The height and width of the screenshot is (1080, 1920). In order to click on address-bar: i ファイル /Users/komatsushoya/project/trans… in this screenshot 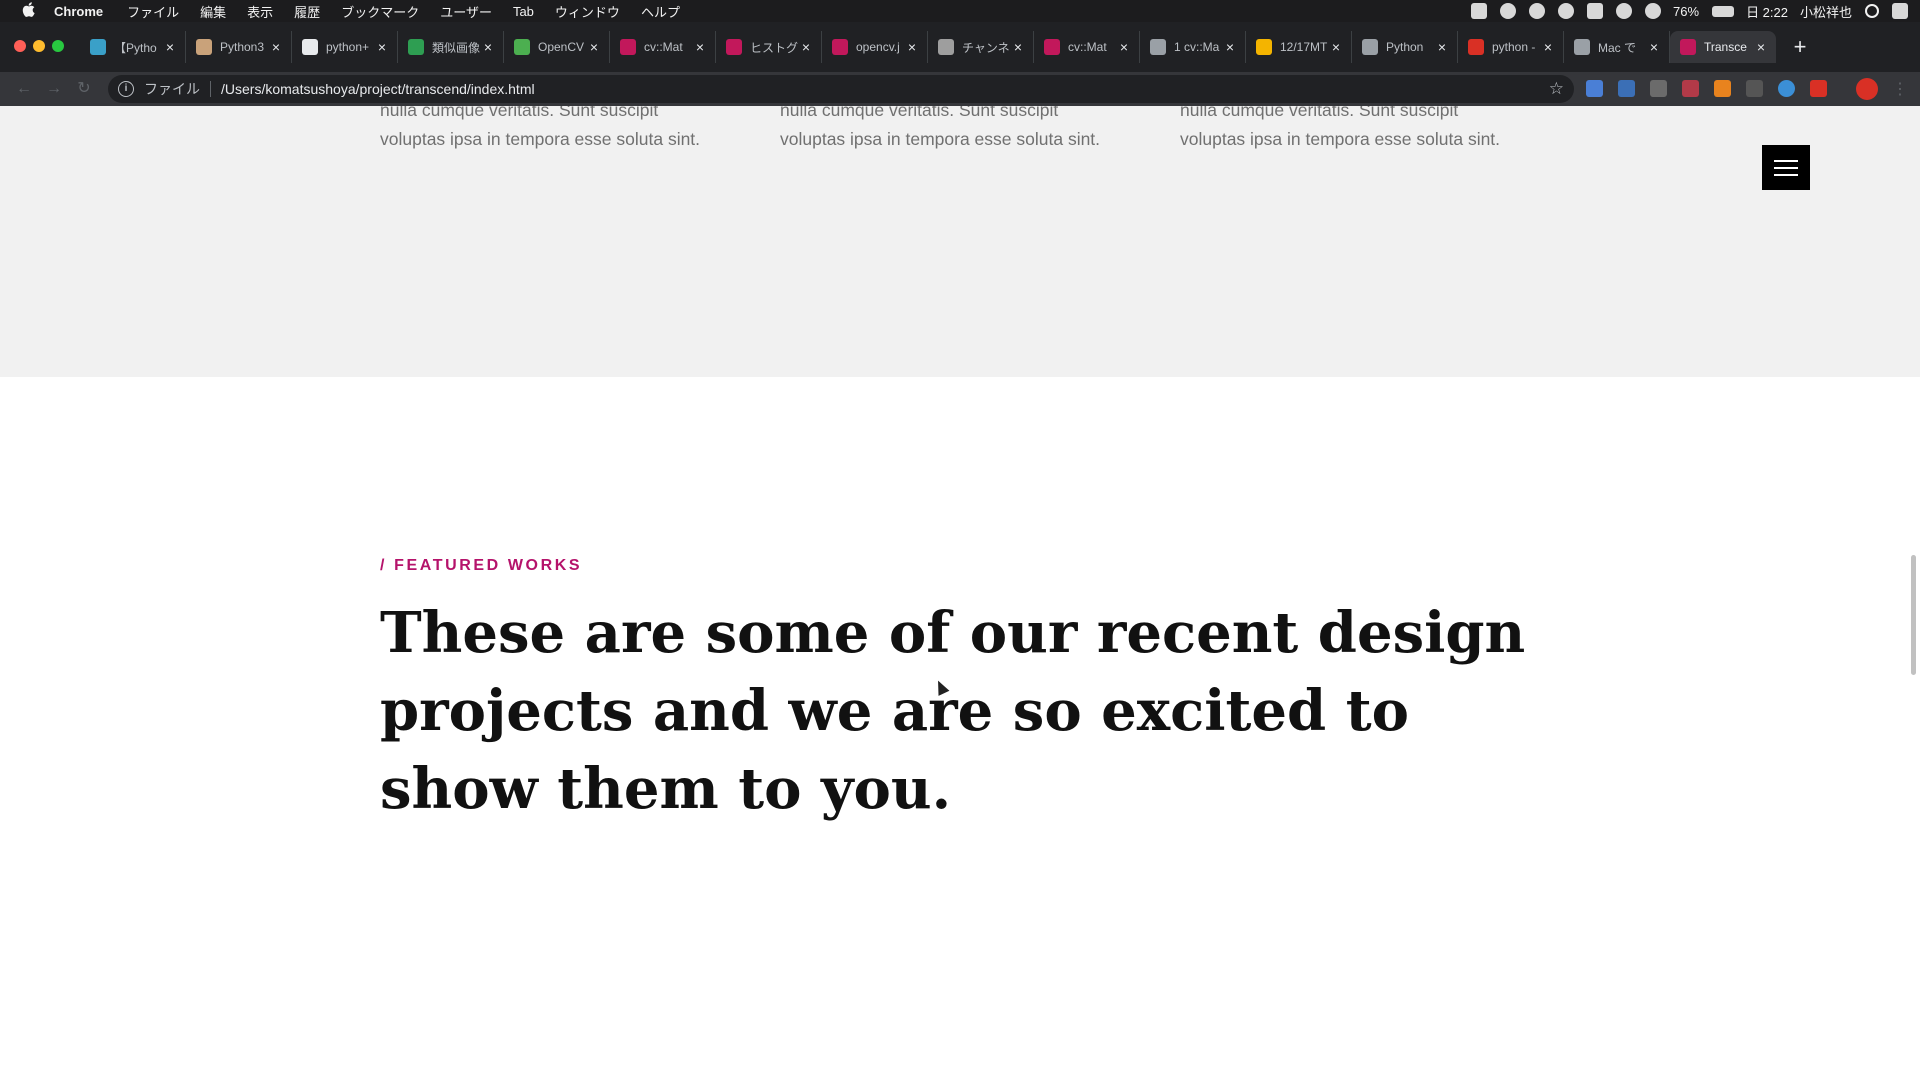, I will do `click(841, 89)`.